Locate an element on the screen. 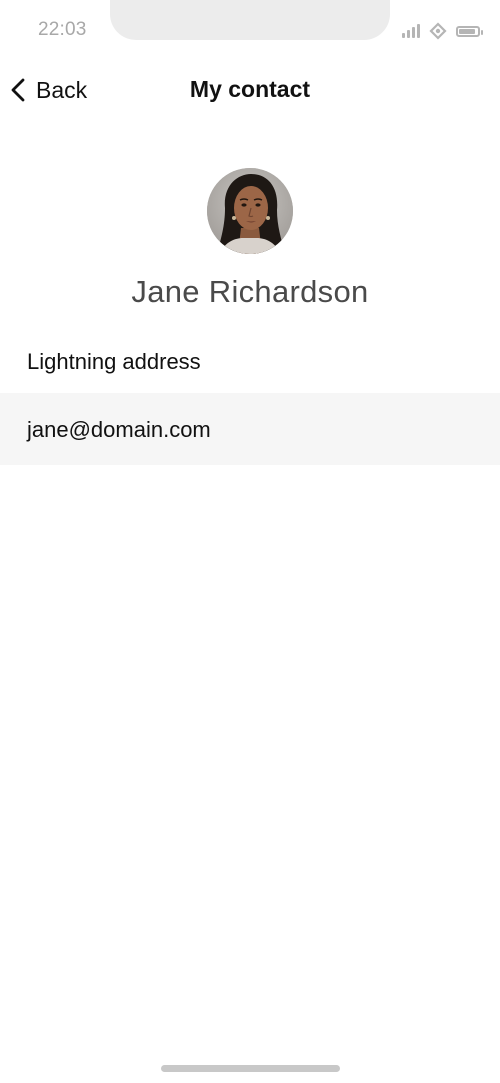  lightning-address-value: jane@domain.com is located at coordinates (119, 429).